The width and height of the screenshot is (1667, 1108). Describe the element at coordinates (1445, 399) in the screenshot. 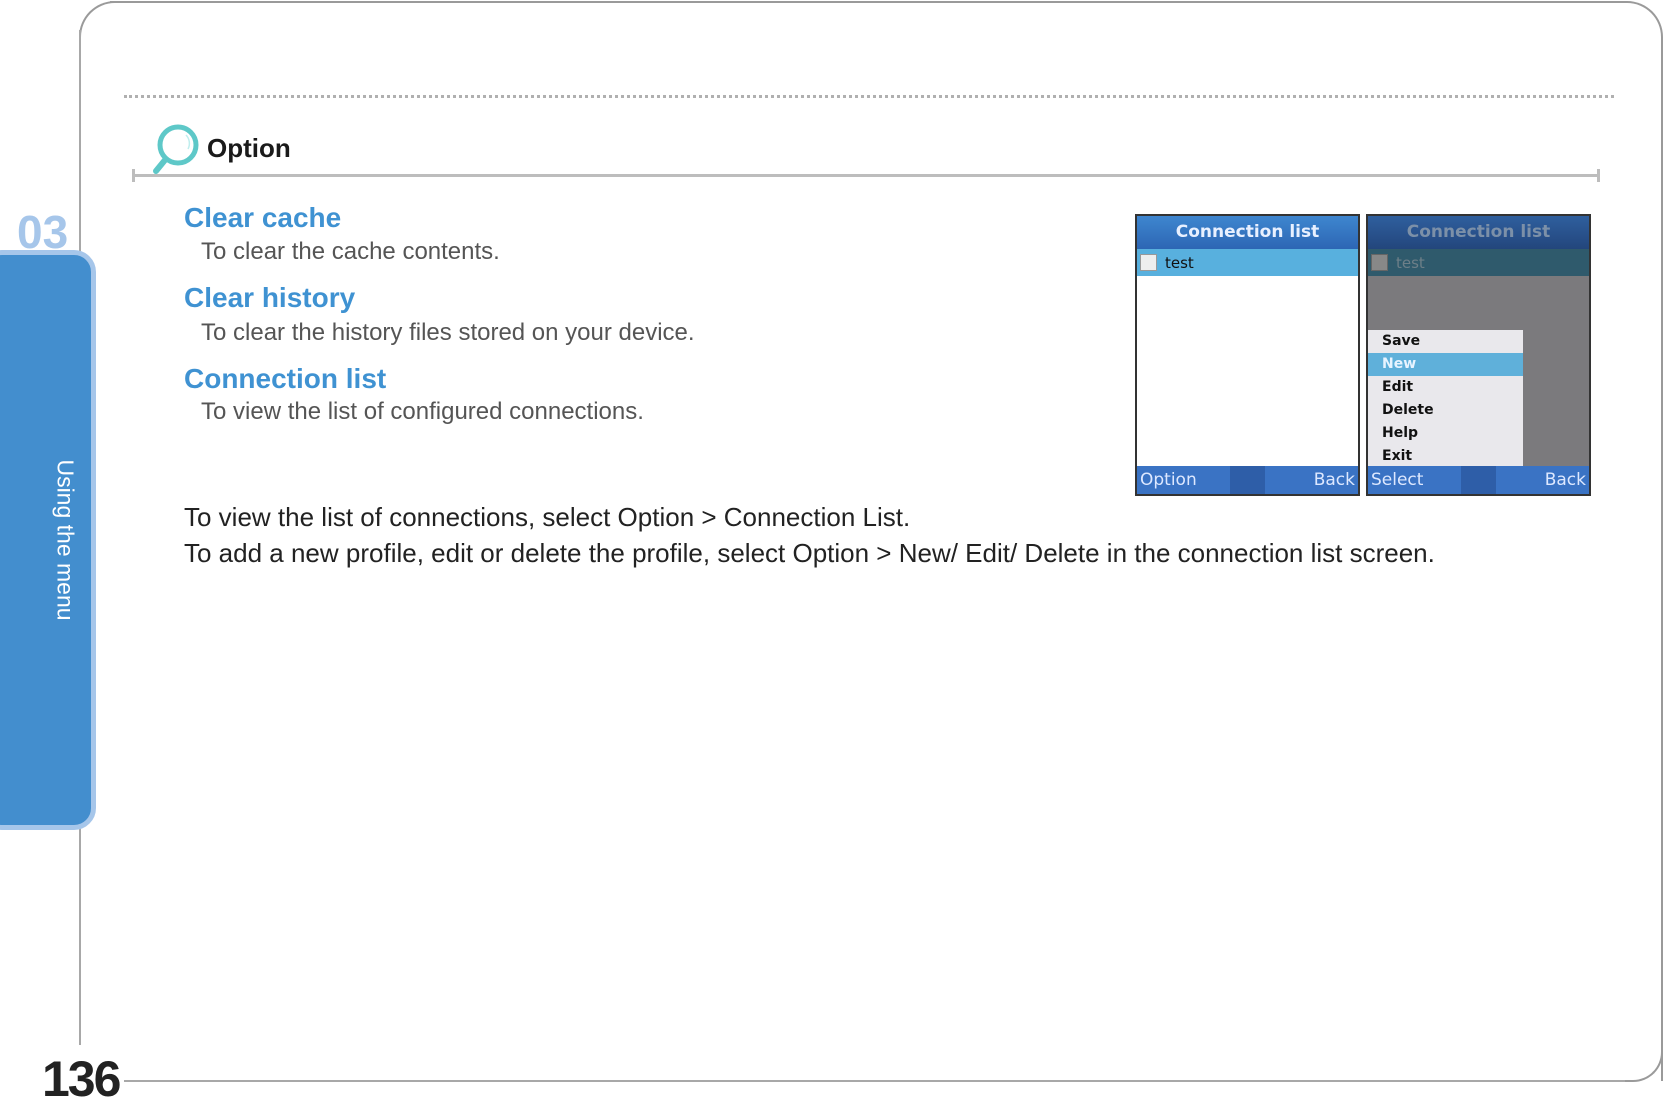

I see `options-menu: Save New Edit Delete Help Exit` at that location.